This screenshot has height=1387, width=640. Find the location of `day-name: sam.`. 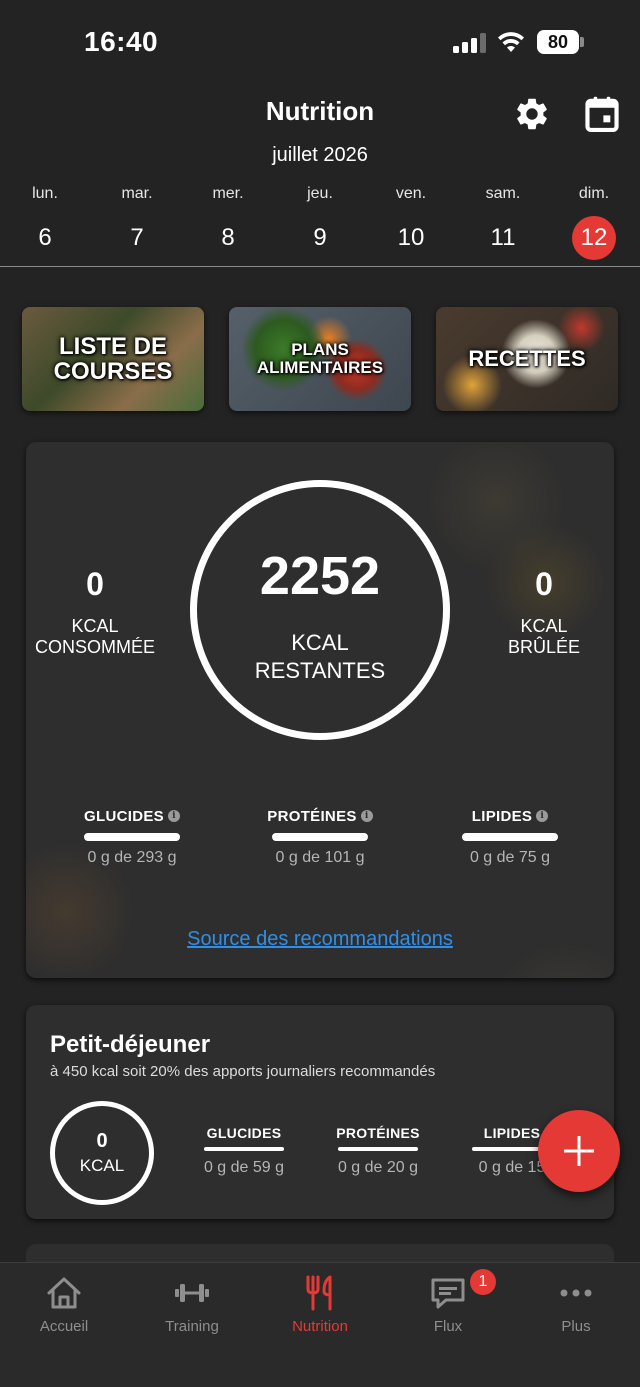

day-name: sam. is located at coordinates (503, 193).